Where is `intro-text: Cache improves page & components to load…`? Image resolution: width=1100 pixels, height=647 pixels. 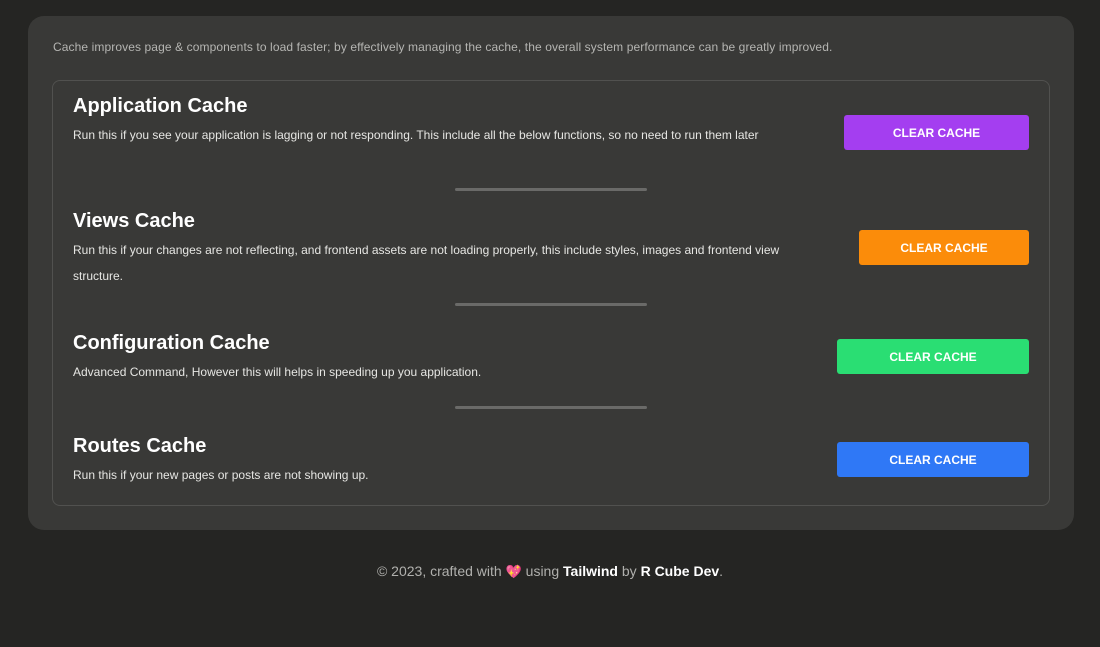 intro-text: Cache improves page & components to load… is located at coordinates (443, 47).